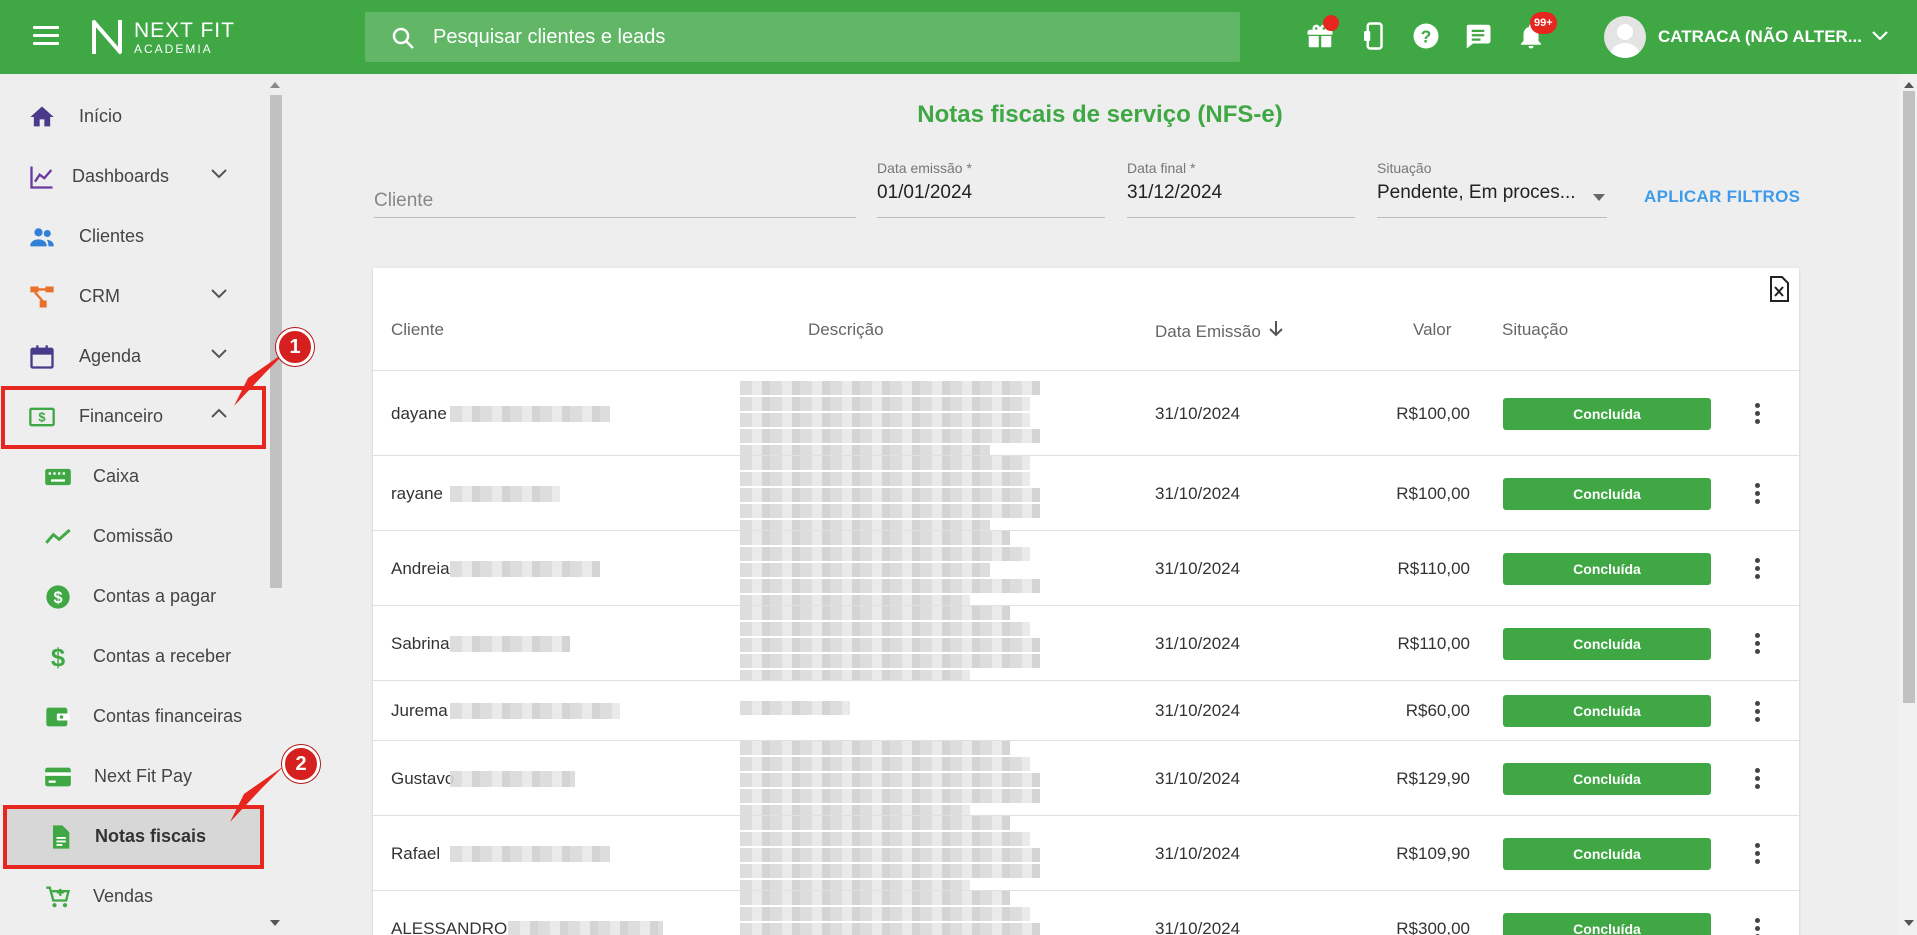 The image size is (1917, 935). What do you see at coordinates (525, 568) in the screenshot?
I see `redacted-client-name` at bounding box center [525, 568].